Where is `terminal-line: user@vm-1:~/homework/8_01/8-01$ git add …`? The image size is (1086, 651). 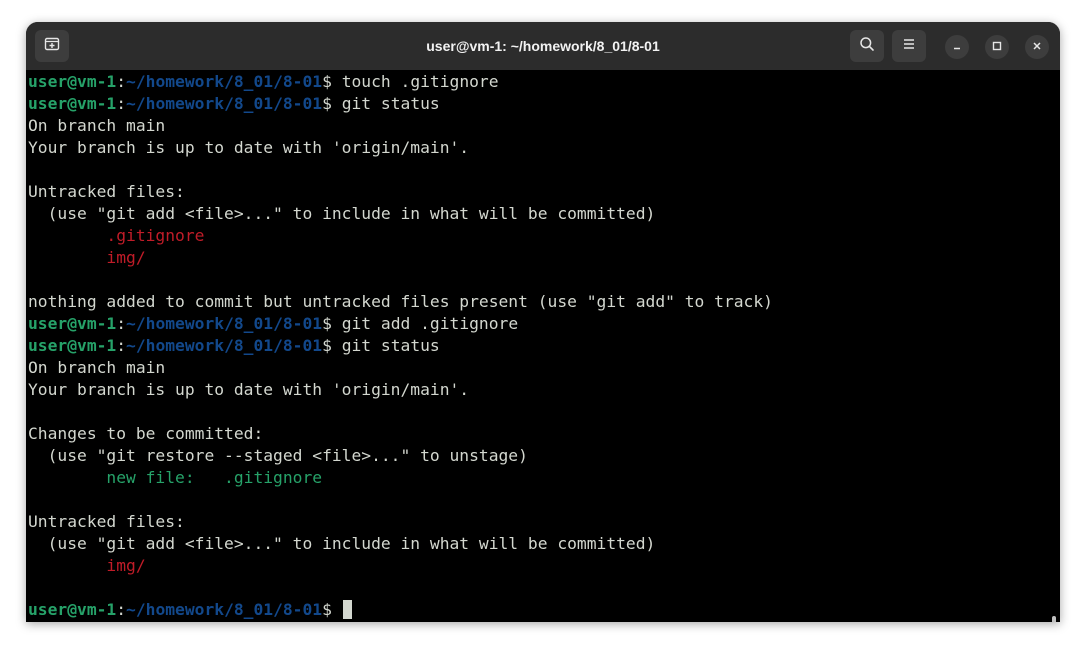
terminal-line: user@vm-1:~/homework/8_01/8-01$ git add … is located at coordinates (400, 324).